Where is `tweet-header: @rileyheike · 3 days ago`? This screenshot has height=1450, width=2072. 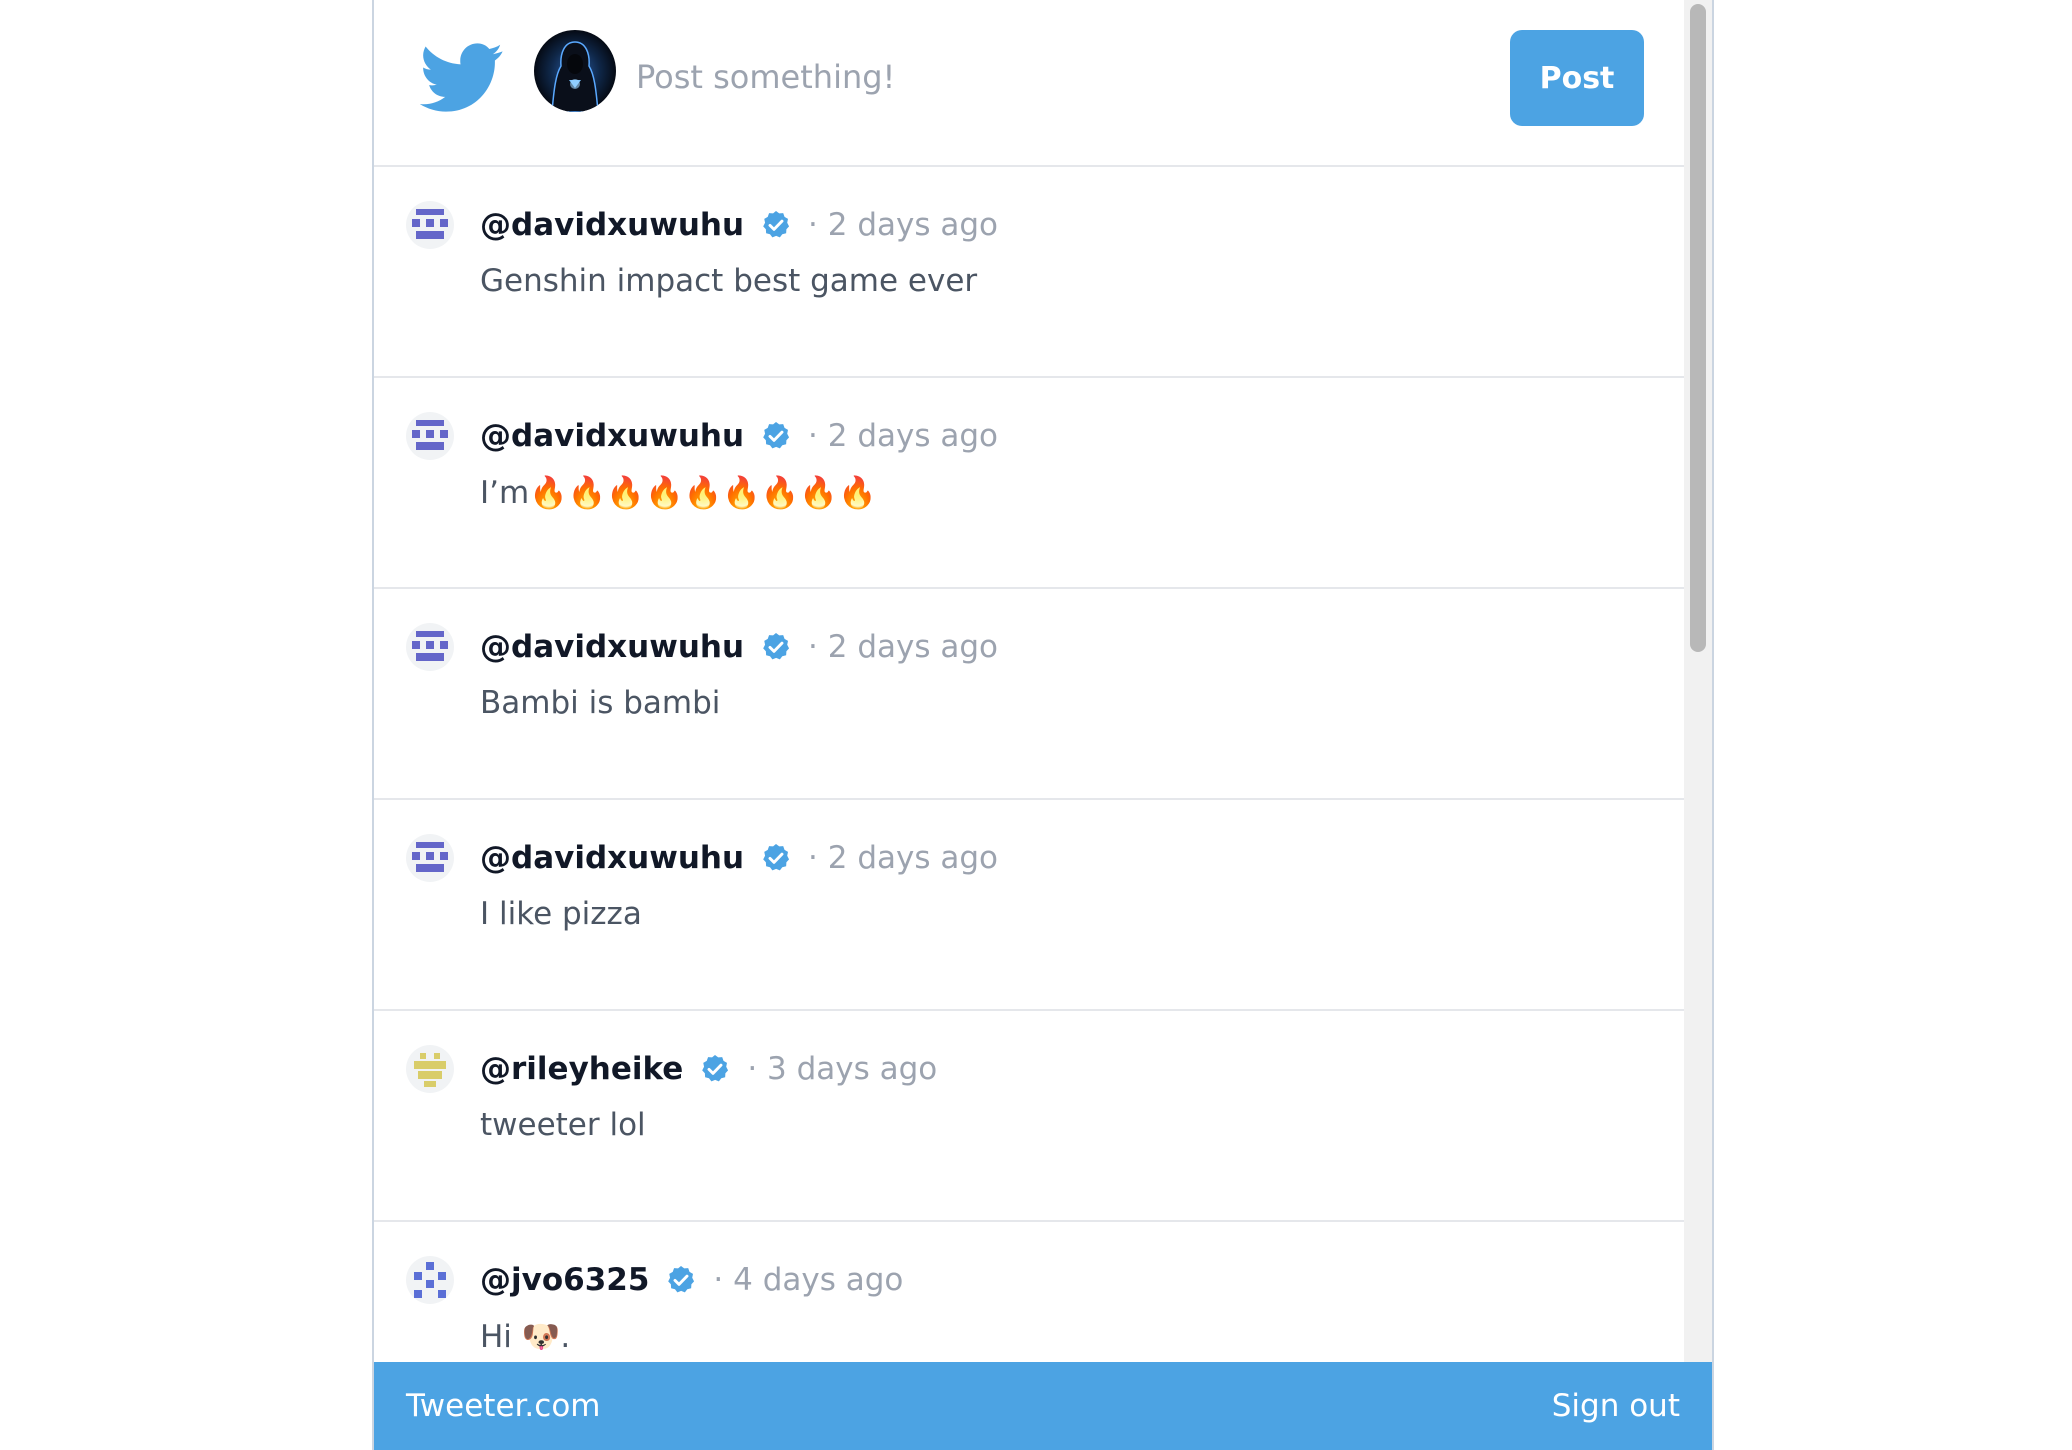 tweet-header: @rileyheike · 3 days ago is located at coordinates (708, 1069).